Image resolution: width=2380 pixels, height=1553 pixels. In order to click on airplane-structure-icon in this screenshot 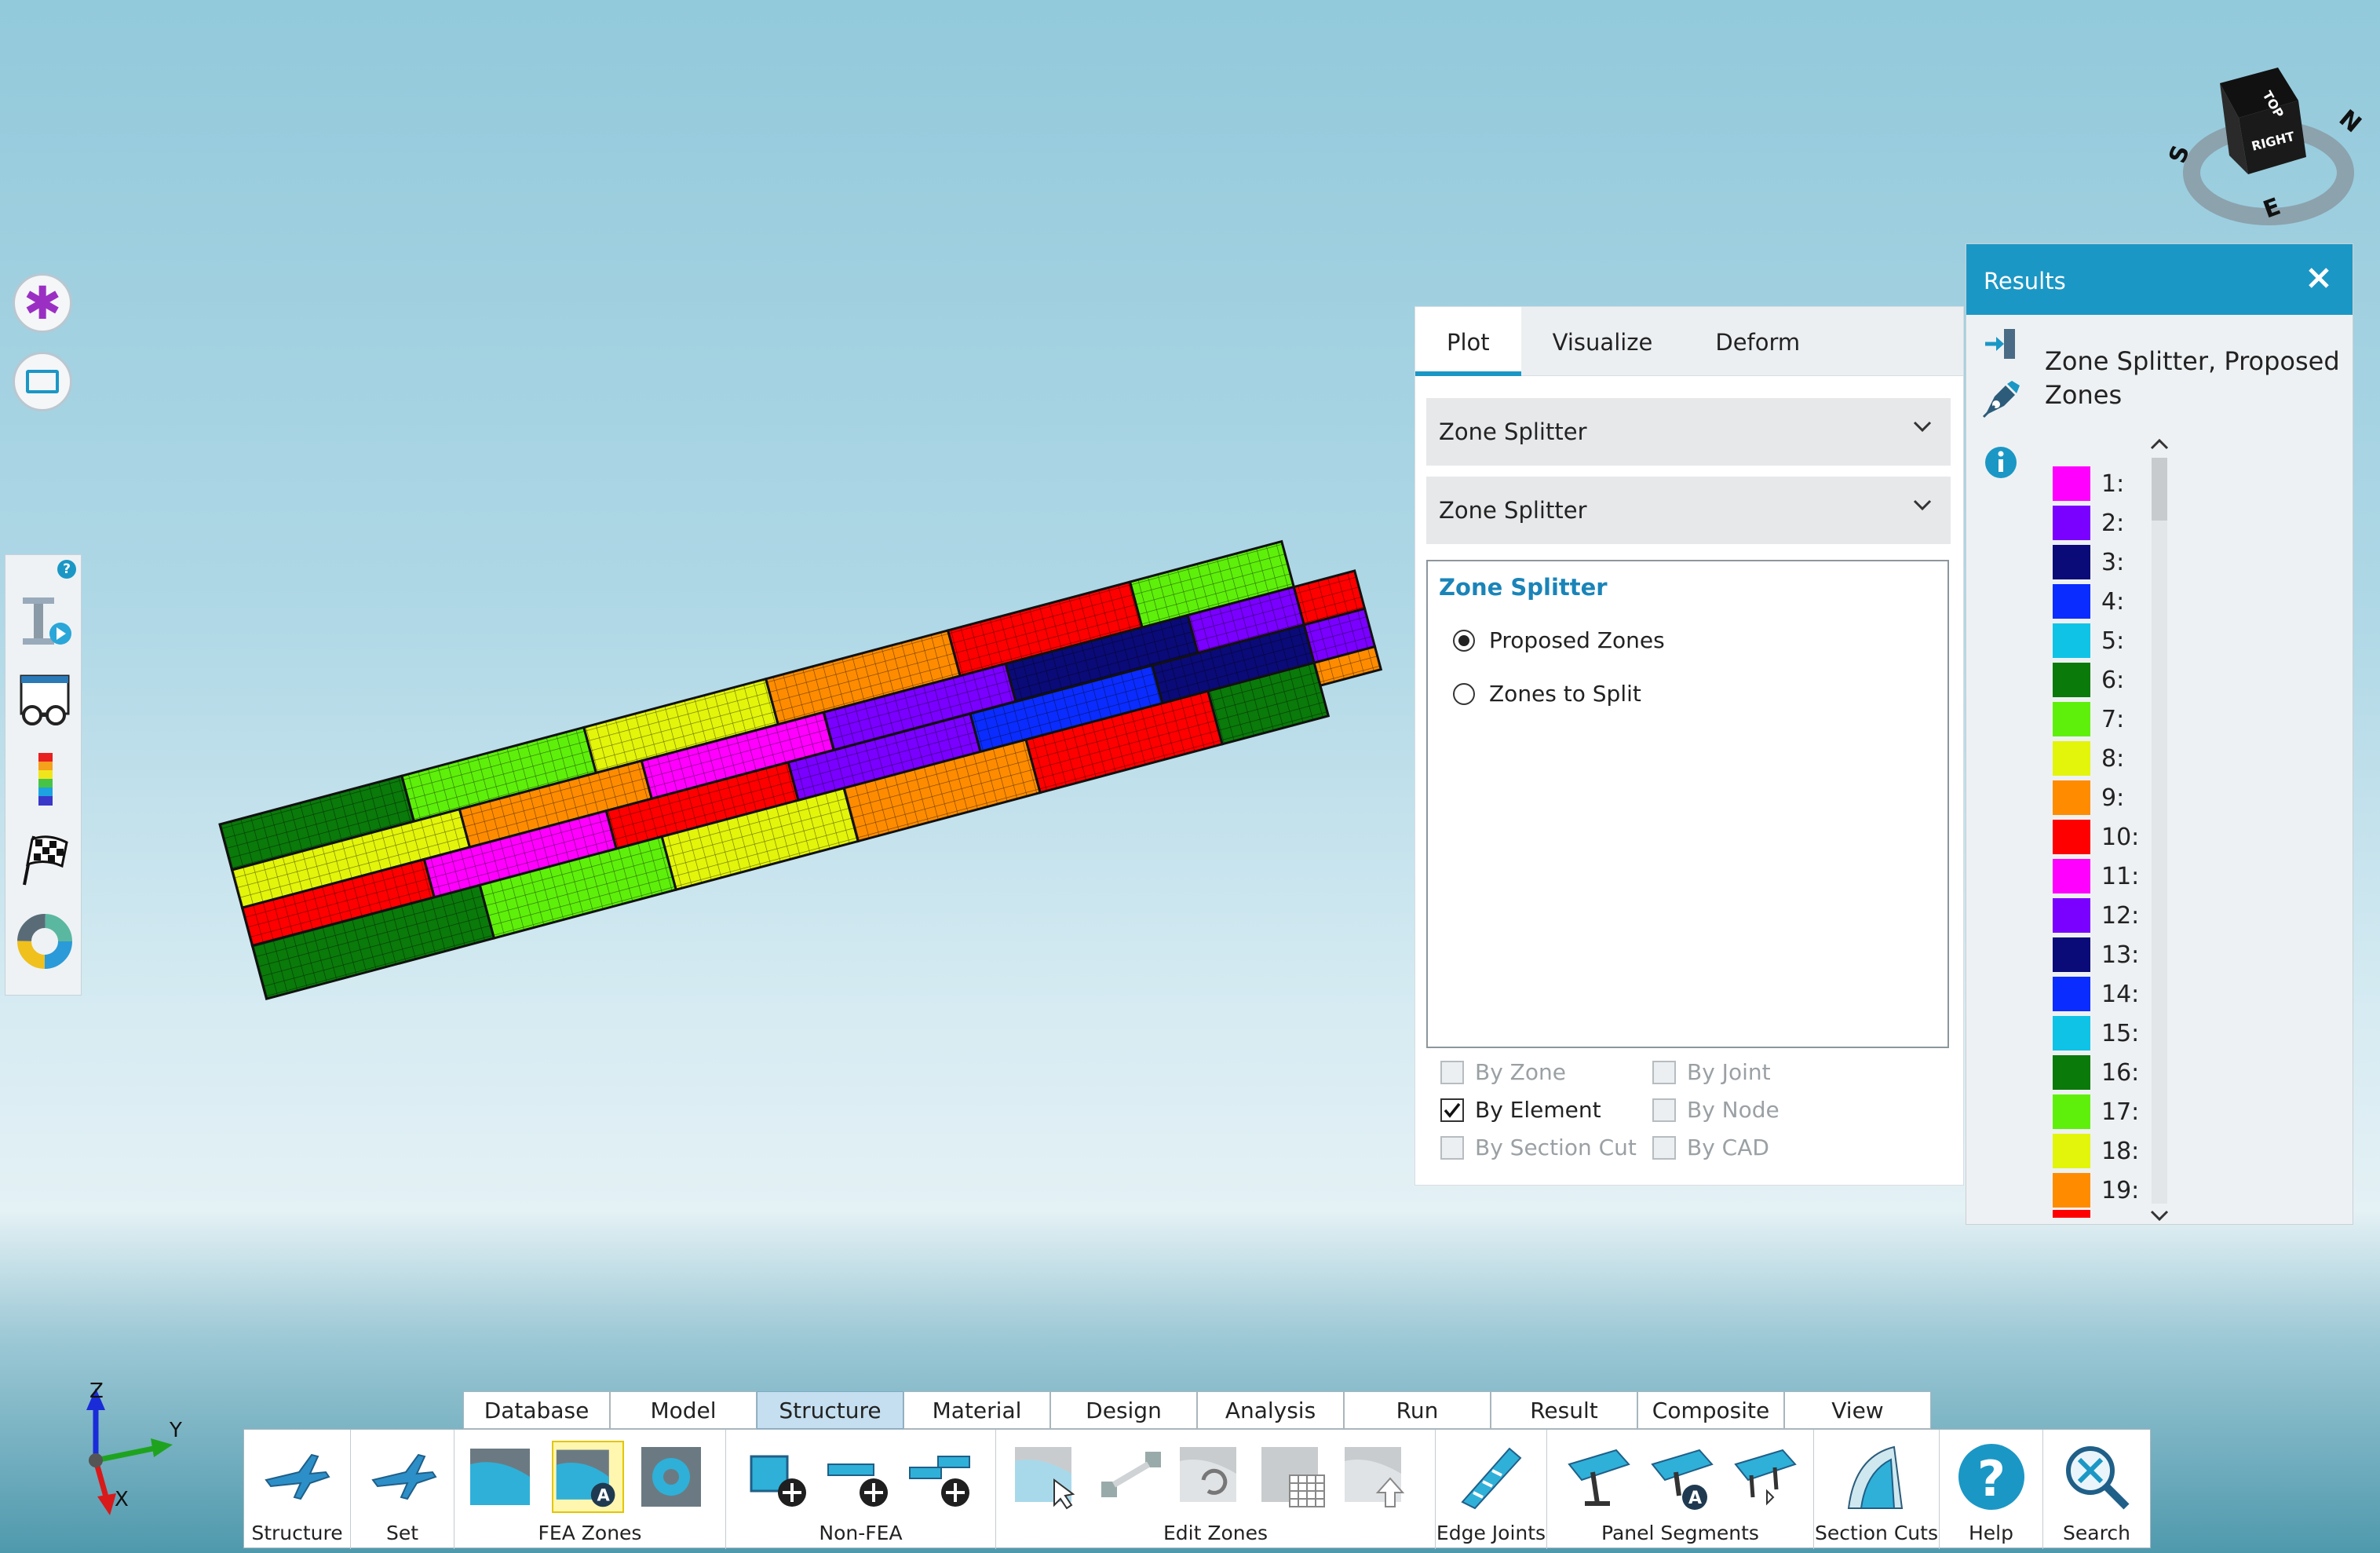, I will do `click(296, 1477)`.